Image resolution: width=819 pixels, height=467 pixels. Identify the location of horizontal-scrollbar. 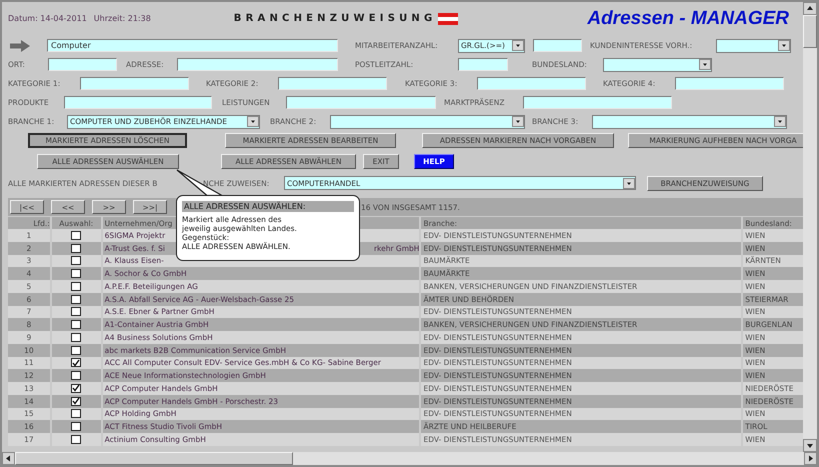
(409, 458).